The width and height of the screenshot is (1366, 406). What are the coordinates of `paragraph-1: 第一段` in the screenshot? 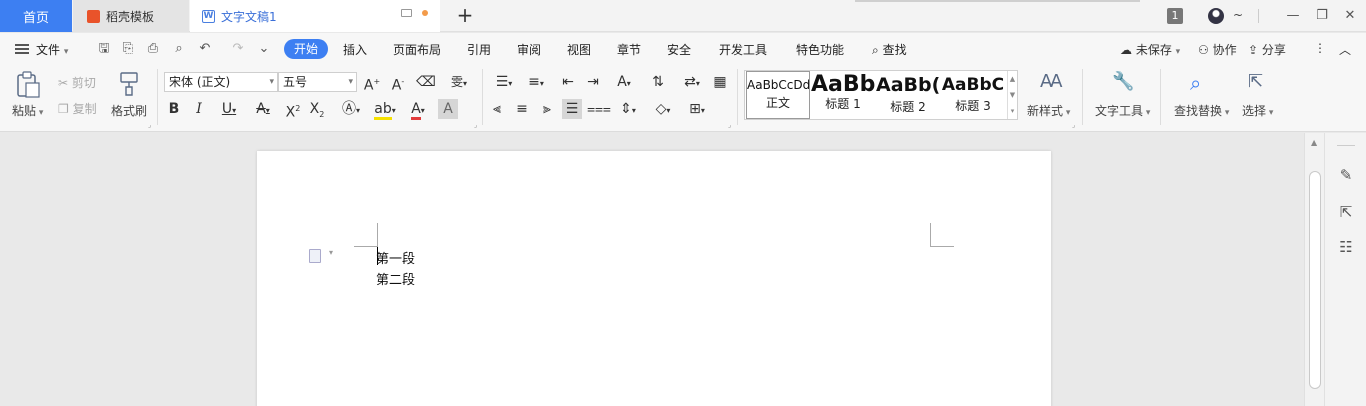 It's located at (395, 257).